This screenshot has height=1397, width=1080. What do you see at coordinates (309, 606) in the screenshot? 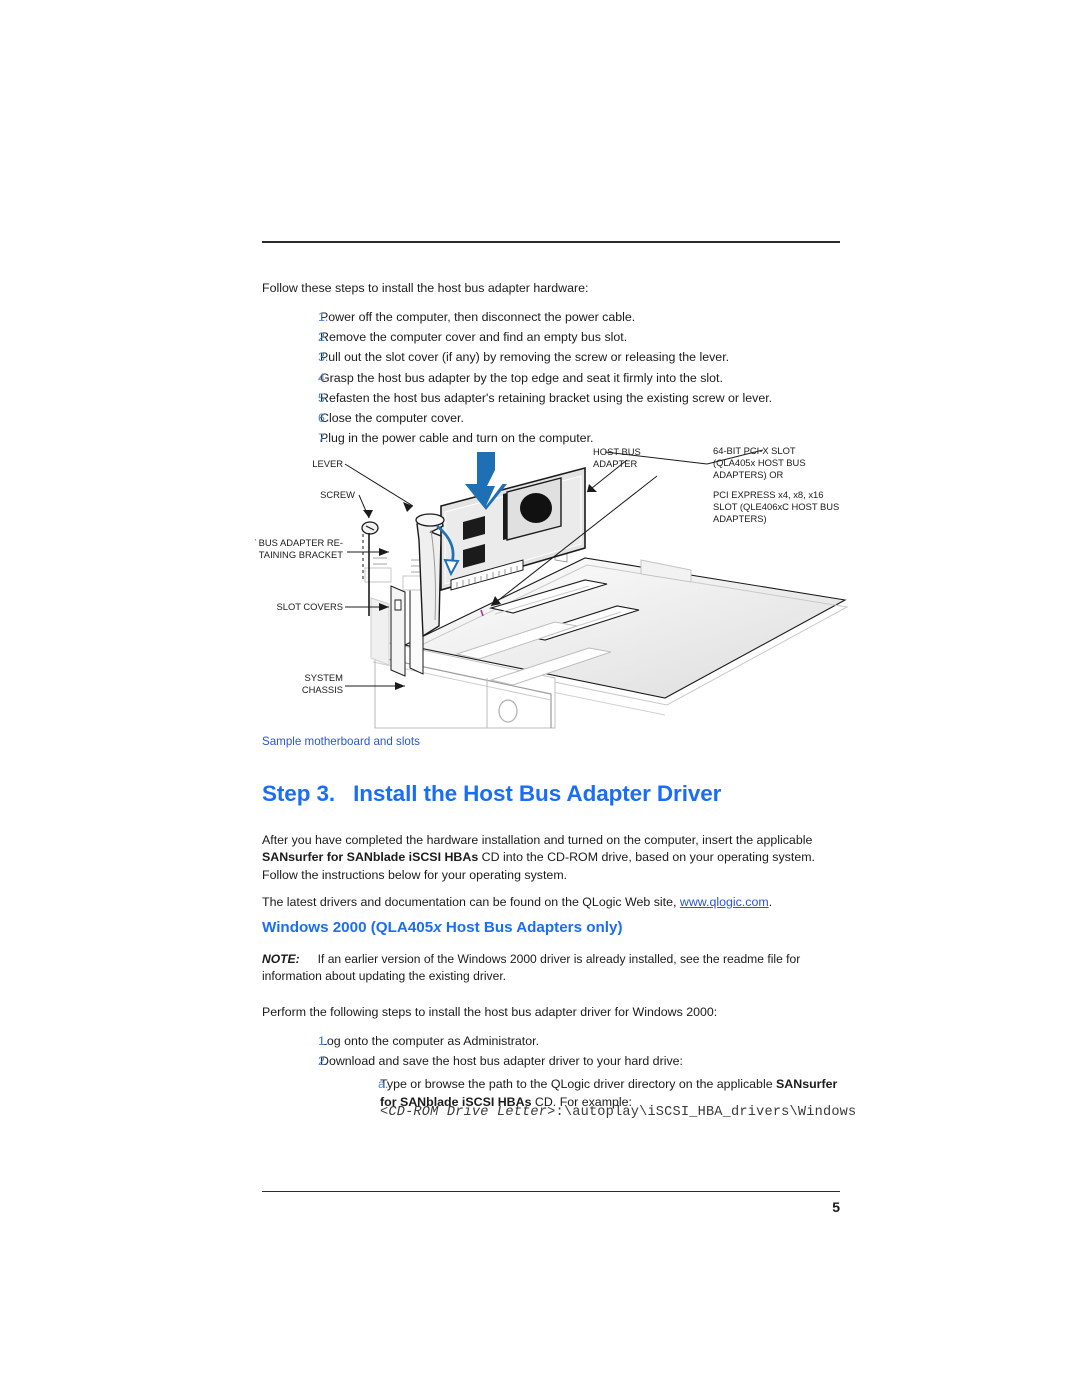
I see `figure-label-slot-covers: SLOT COVERS` at bounding box center [309, 606].